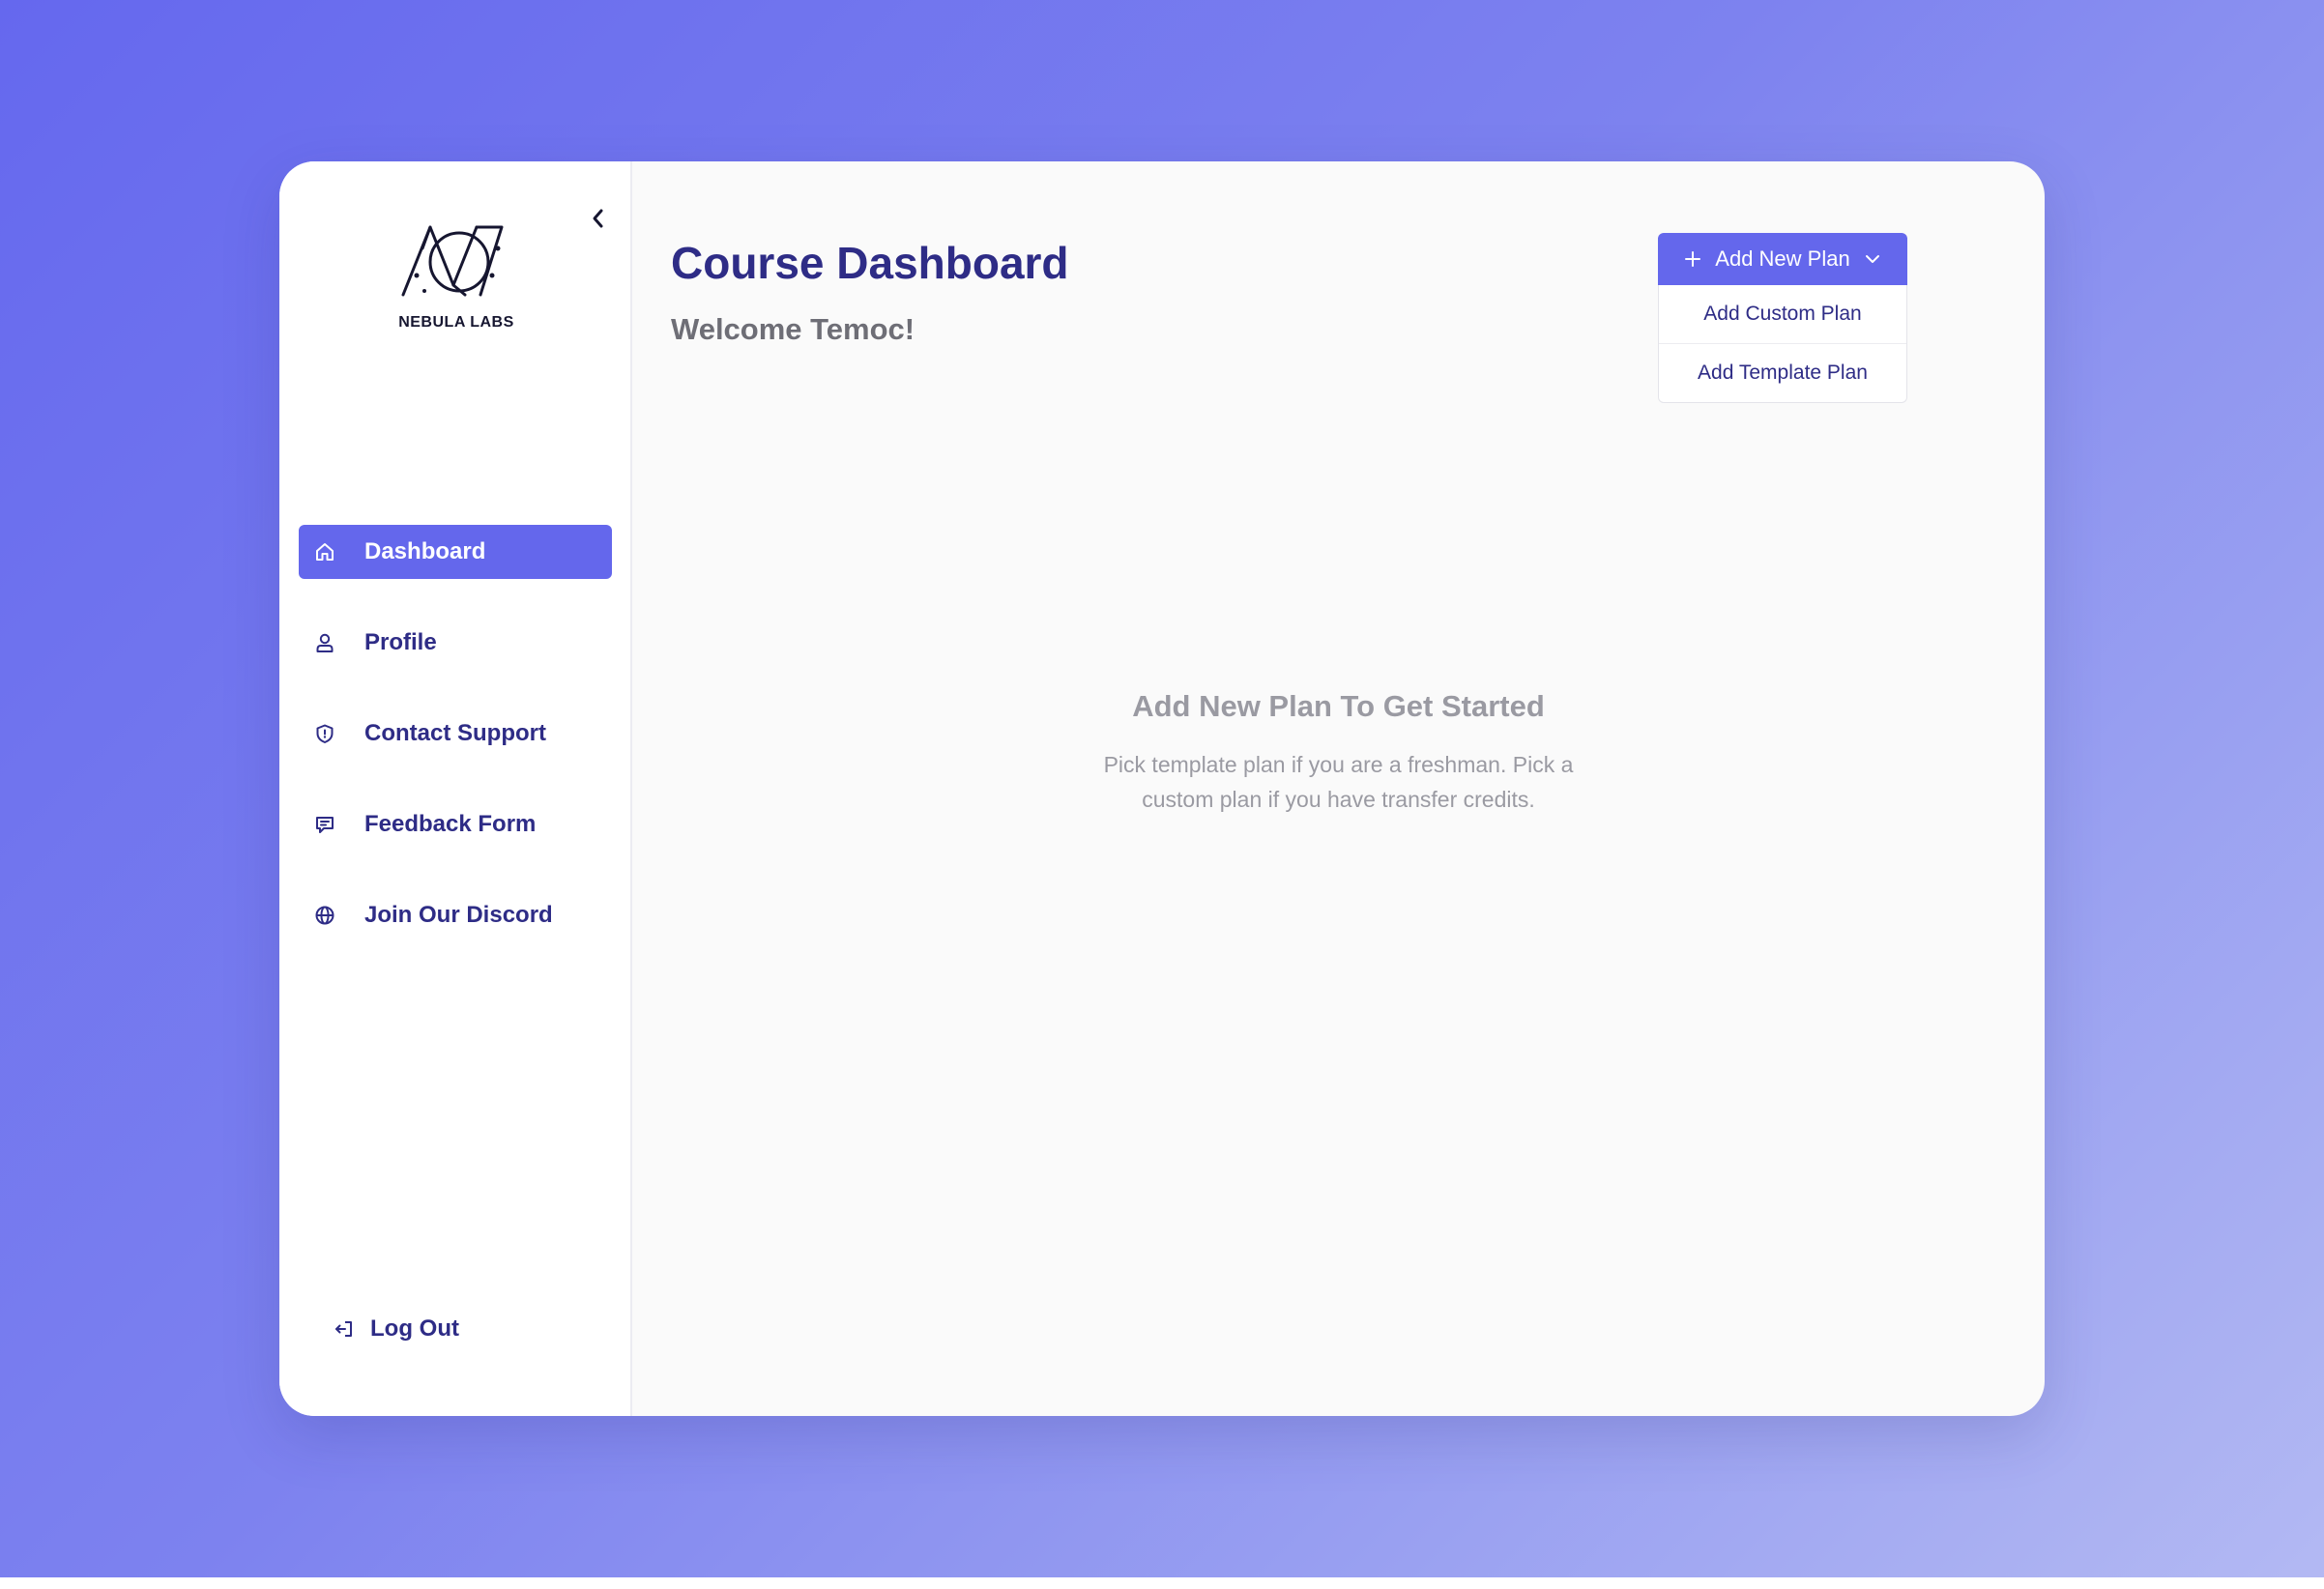 This screenshot has height=1589, width=2324. What do you see at coordinates (455, 643) in the screenshot?
I see `sidebar-item-profile: Profile` at bounding box center [455, 643].